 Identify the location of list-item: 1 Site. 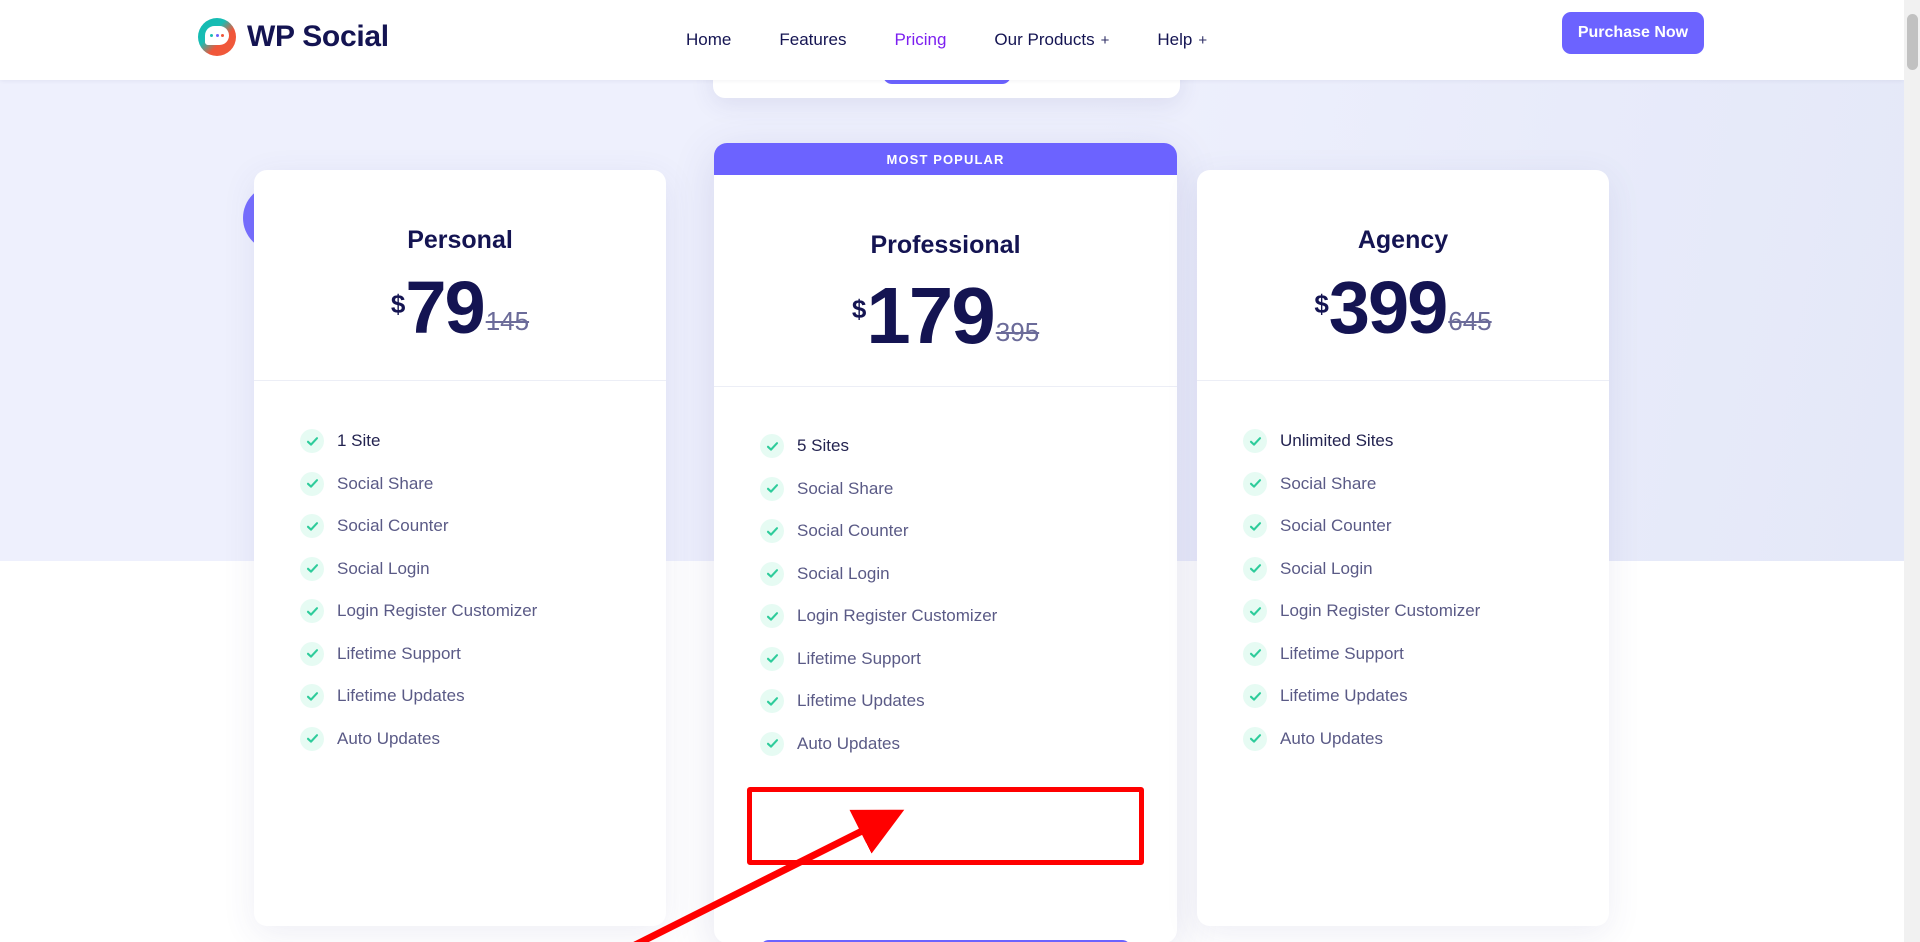
(418, 441).